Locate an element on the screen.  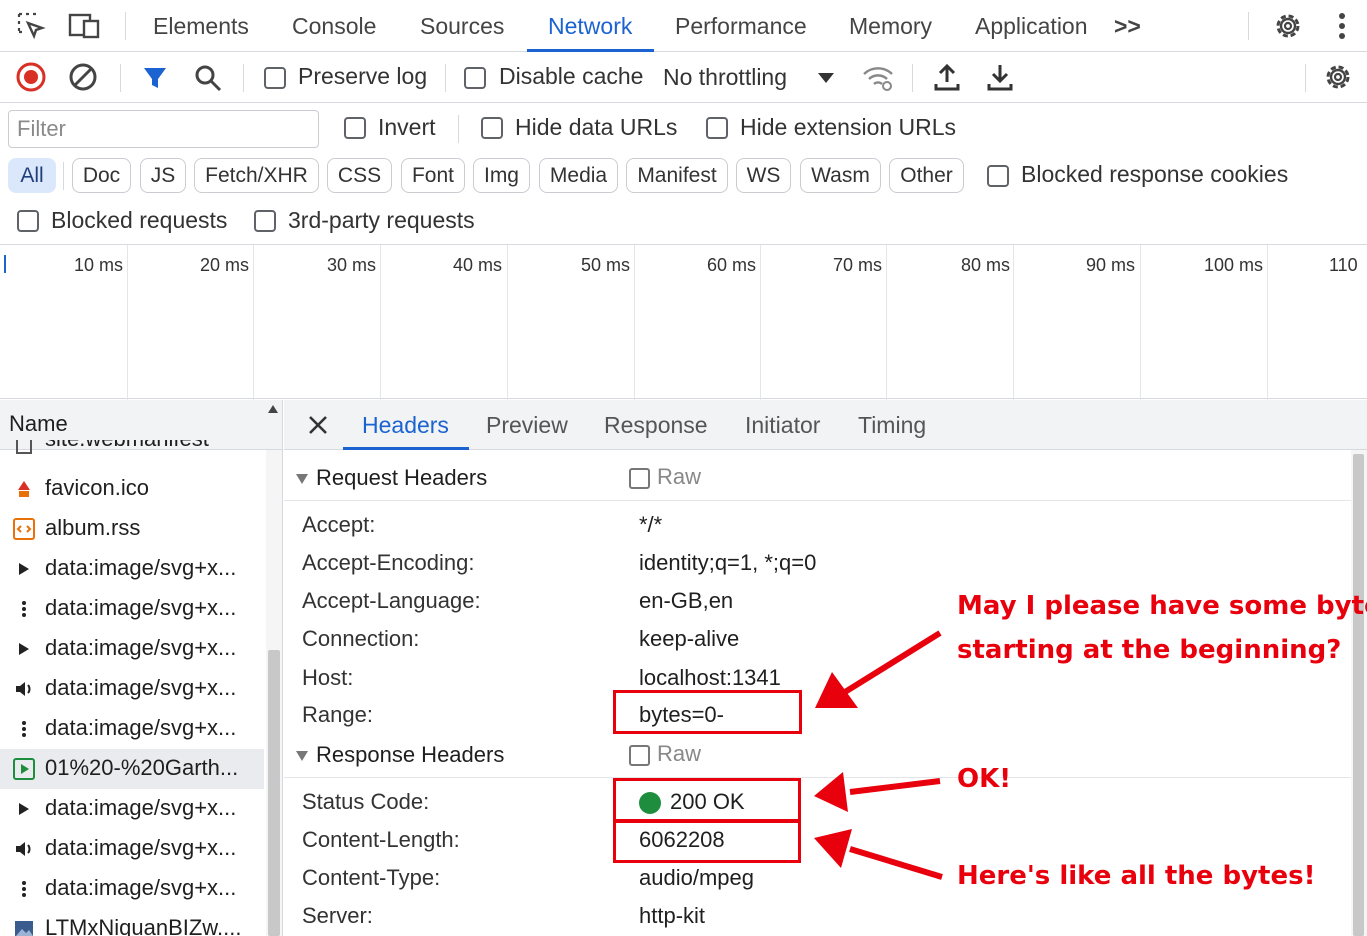
annotation-note-request-line2: starting at the beginning? is located at coordinates (1149, 650).